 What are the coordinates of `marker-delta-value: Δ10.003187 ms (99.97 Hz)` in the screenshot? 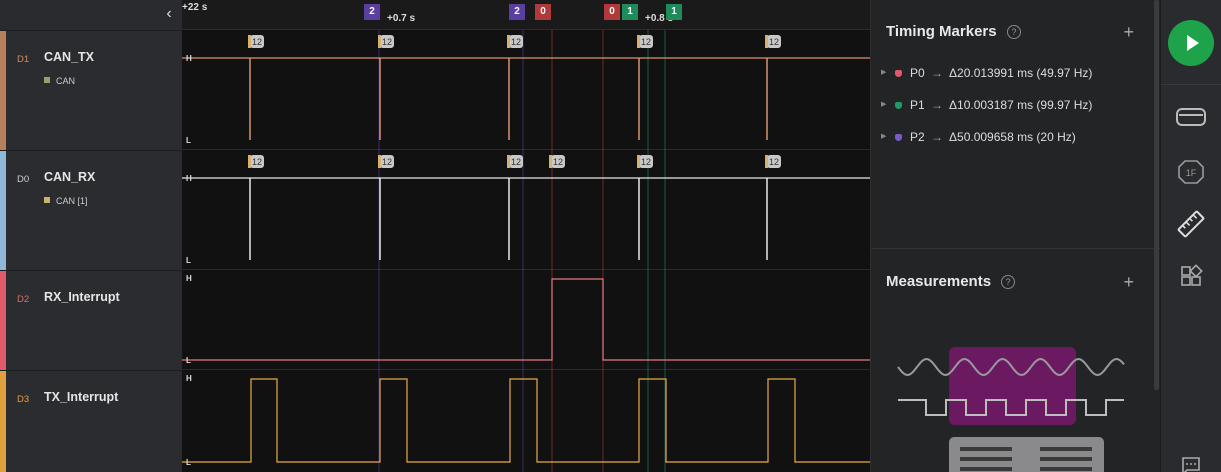 It's located at (1021, 105).